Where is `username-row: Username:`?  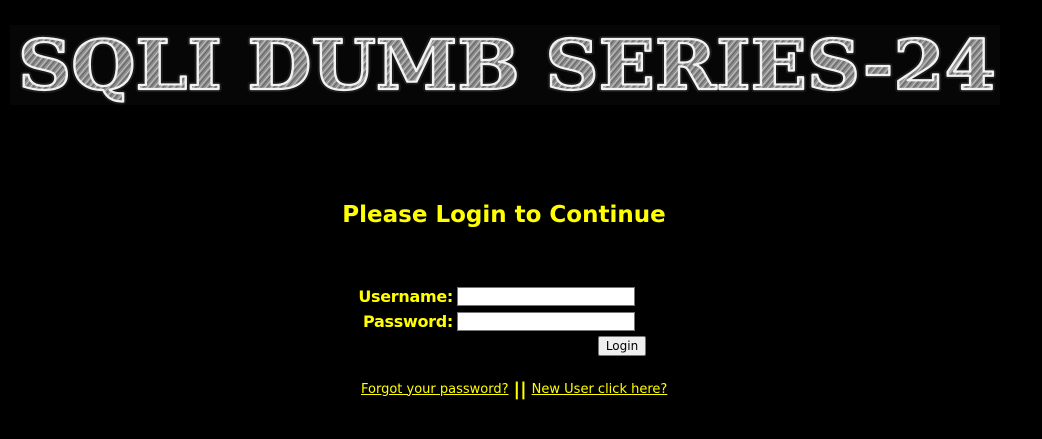 username-row: Username: is located at coordinates (484, 296).